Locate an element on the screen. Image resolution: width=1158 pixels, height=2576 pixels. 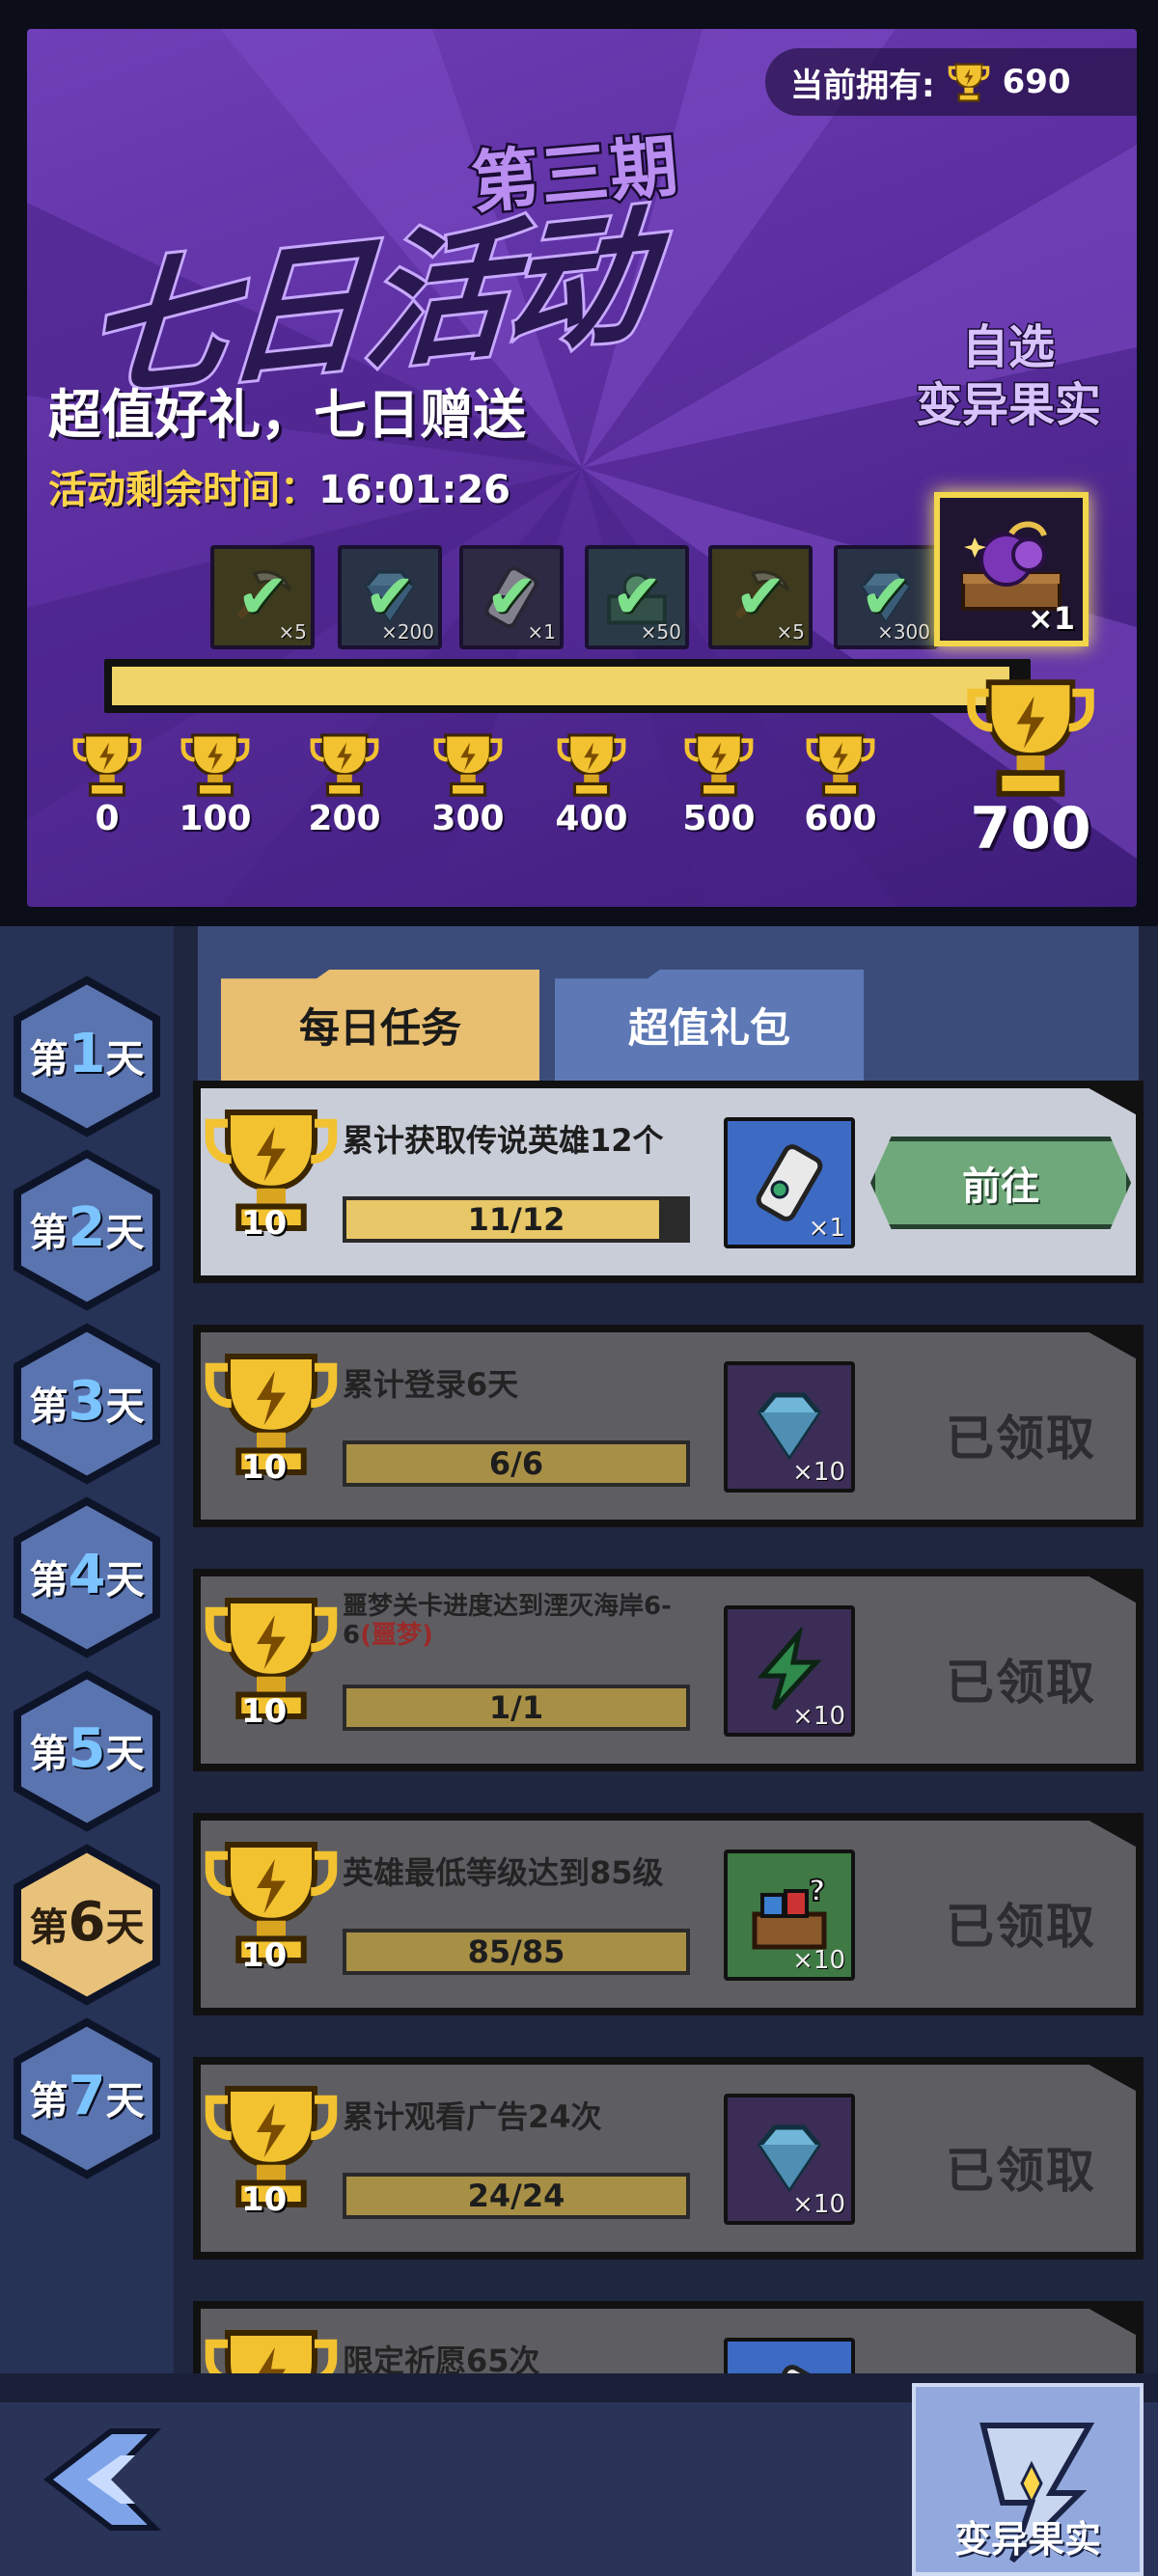
task-tabs: 每日任务 超值礼包 is located at coordinates (668, 1004).